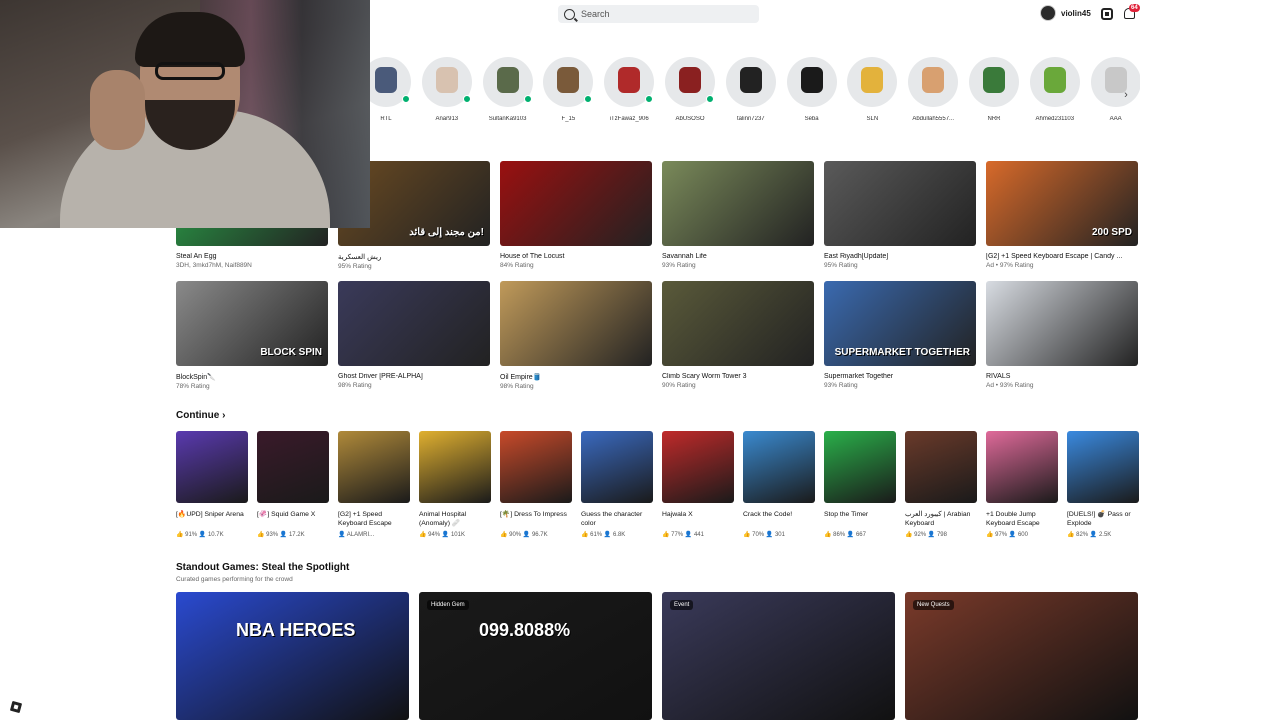 The height and width of the screenshot is (720, 1280). I want to click on game-stats: 👍 90% 👤 96.7K, so click(524, 535).